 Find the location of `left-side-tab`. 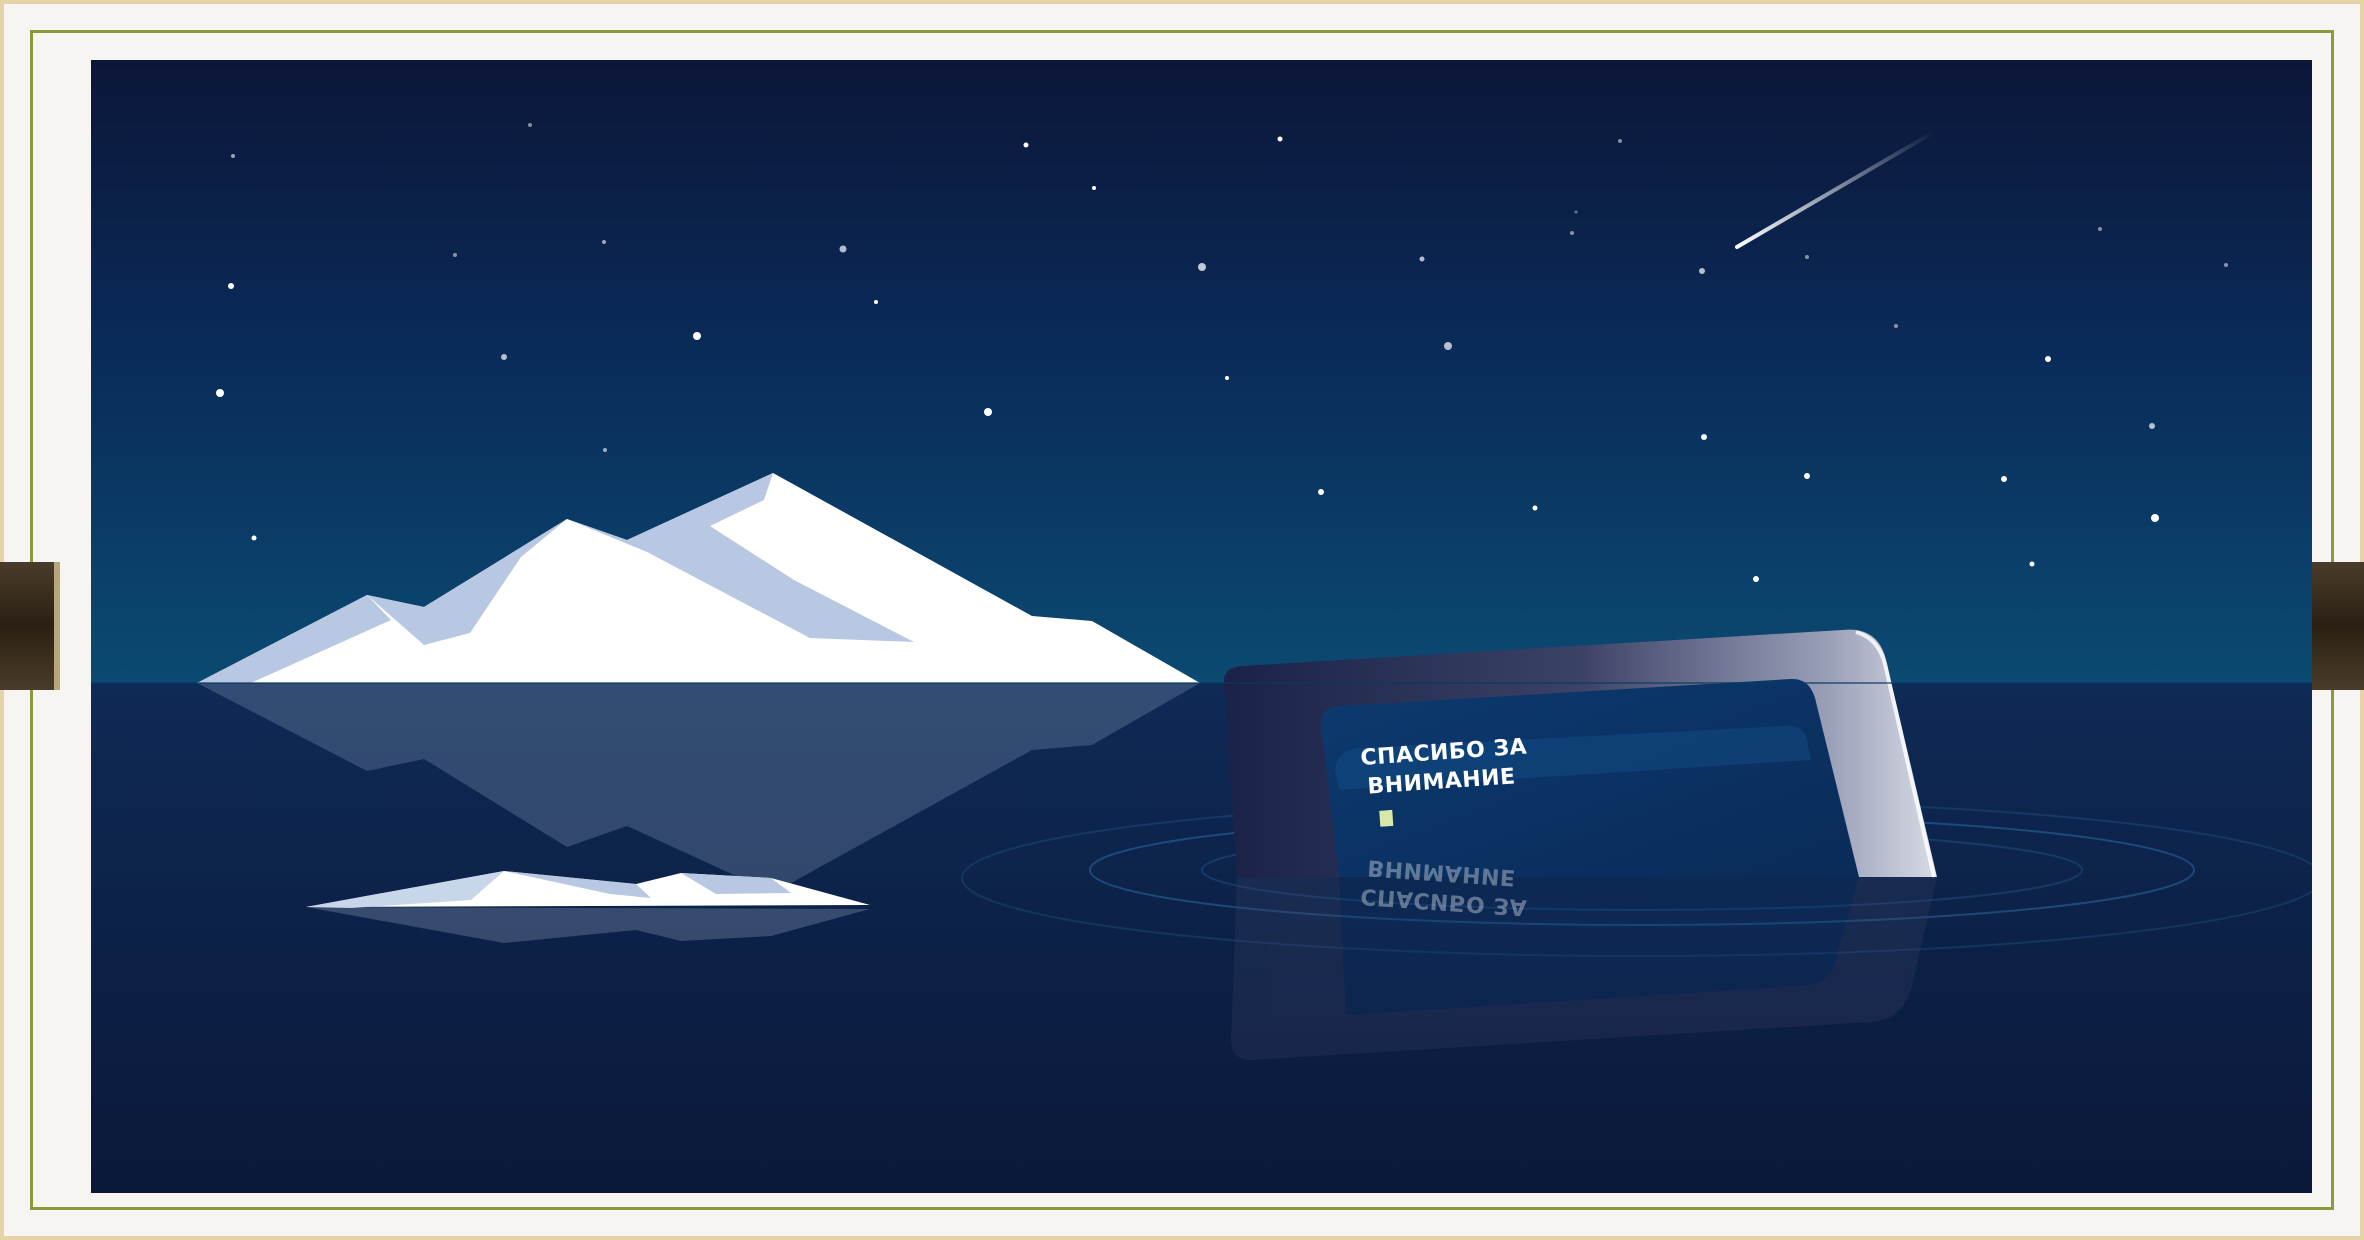

left-side-tab is located at coordinates (30, 626).